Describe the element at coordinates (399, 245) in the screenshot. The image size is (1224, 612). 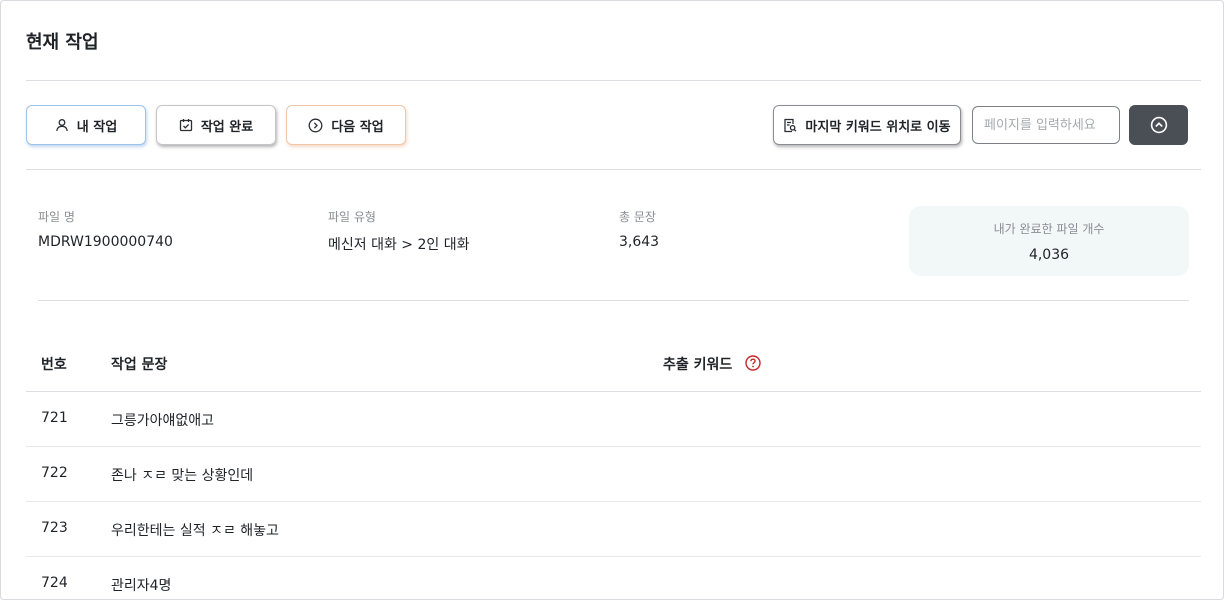
I see `file-type-value: 메신저 대화 > 2인 대화` at that location.